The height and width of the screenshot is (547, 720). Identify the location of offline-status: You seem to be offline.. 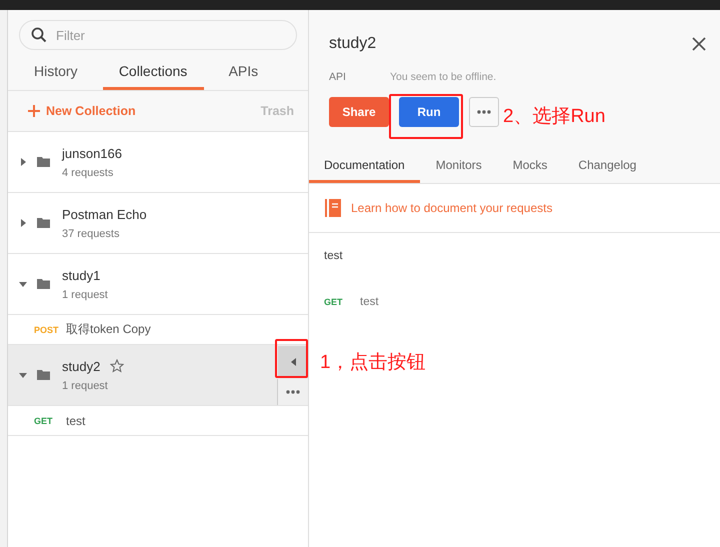
(443, 77).